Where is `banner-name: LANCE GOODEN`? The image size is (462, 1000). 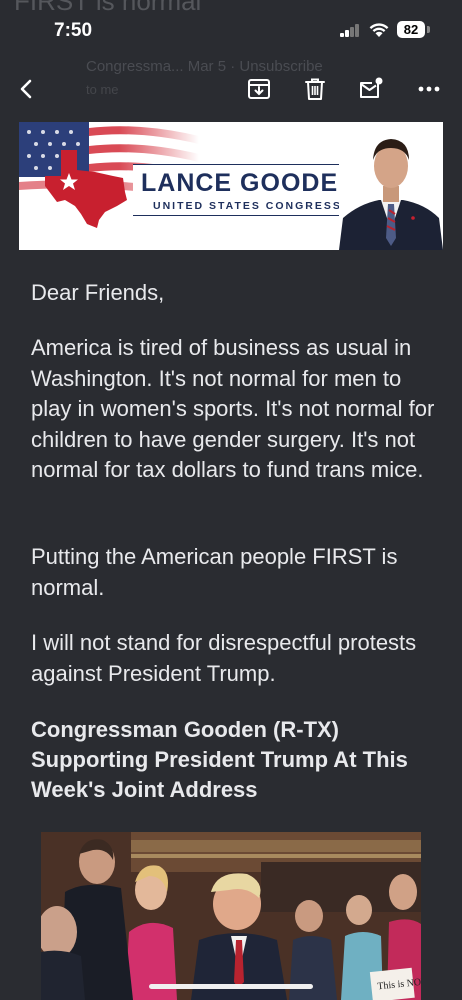 banner-name: LANCE GOODEN is located at coordinates (249, 183).